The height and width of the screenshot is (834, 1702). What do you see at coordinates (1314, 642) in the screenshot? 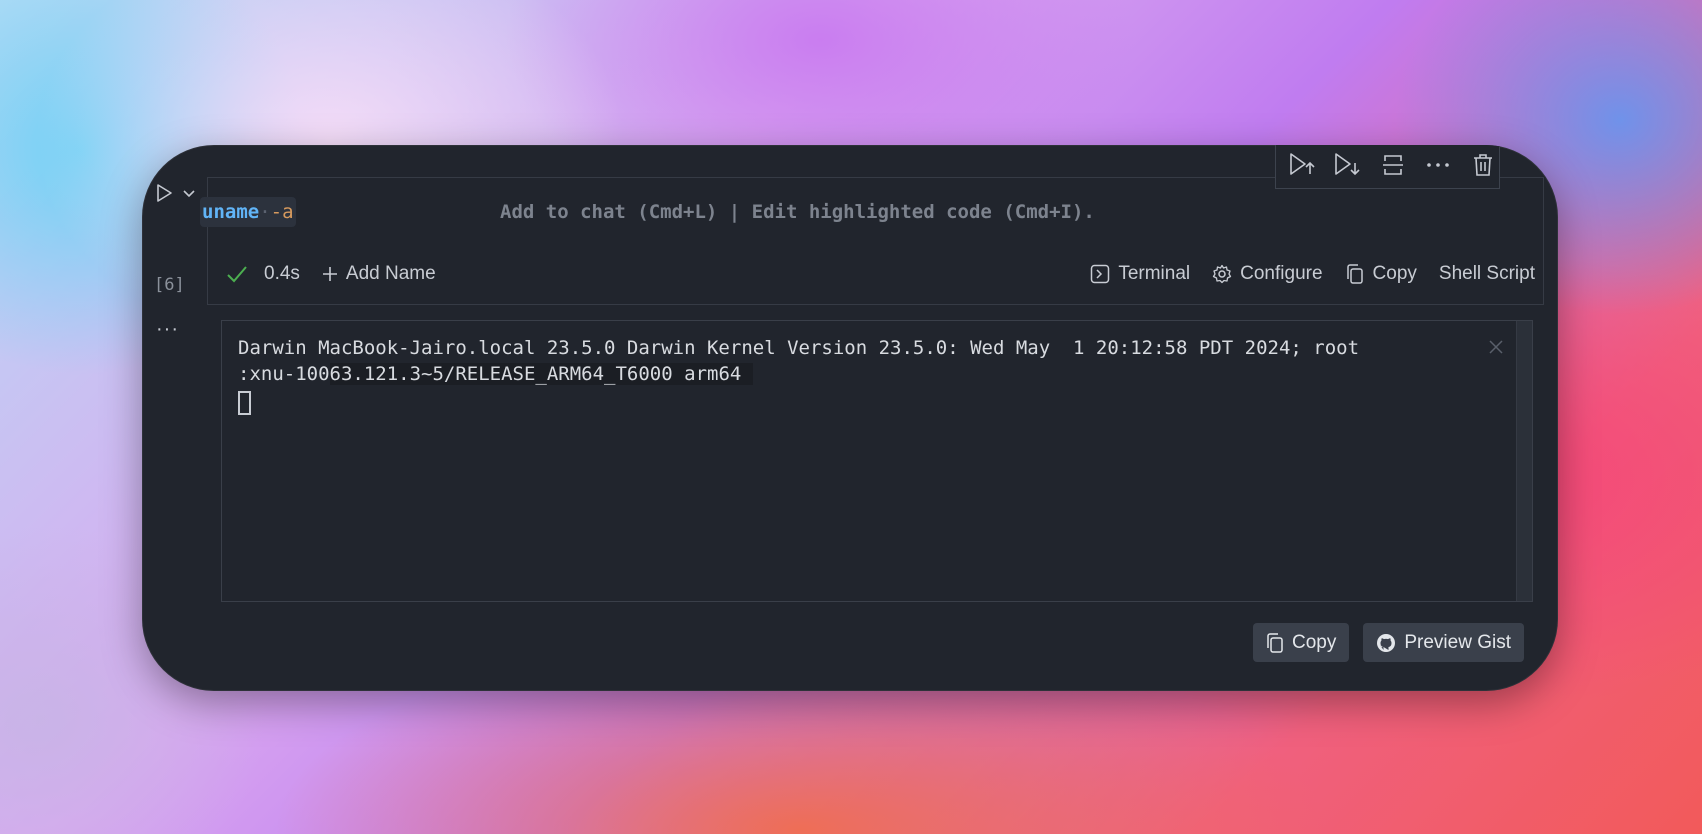
I see `copy-output-label: Copy` at bounding box center [1314, 642].